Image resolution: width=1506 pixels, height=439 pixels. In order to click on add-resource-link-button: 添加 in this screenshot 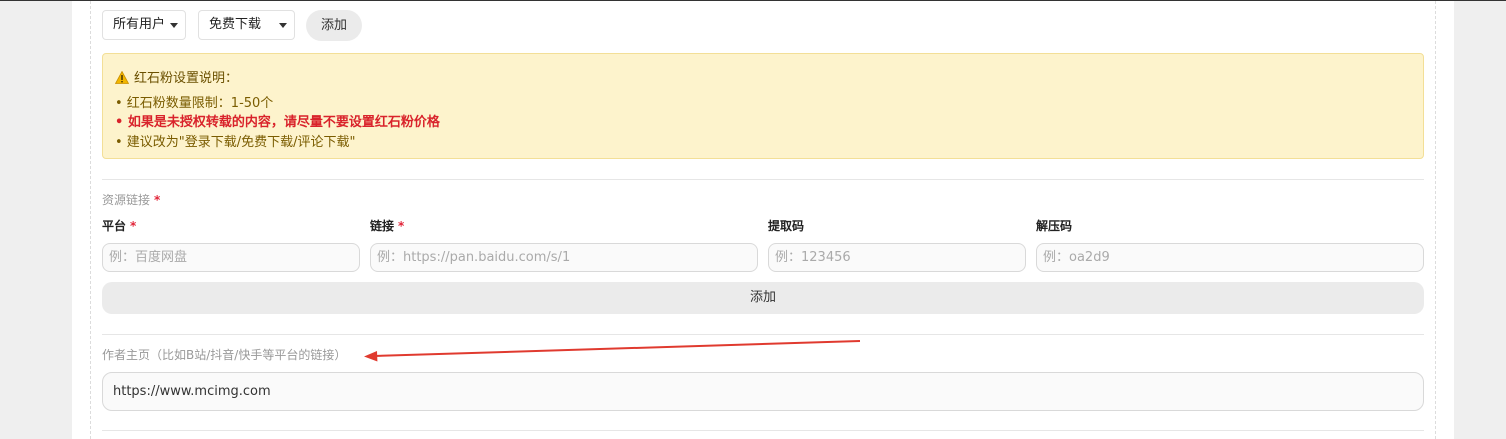, I will do `click(763, 298)`.